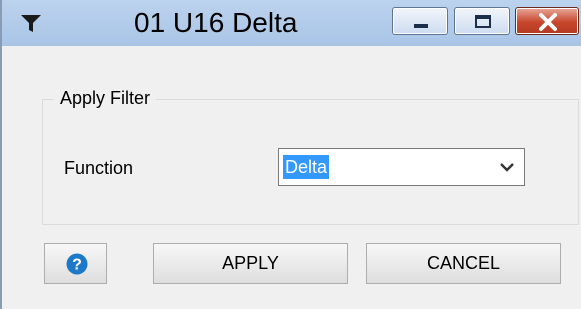 The image size is (581, 309). I want to click on filter-funnel-icon, so click(31, 23).